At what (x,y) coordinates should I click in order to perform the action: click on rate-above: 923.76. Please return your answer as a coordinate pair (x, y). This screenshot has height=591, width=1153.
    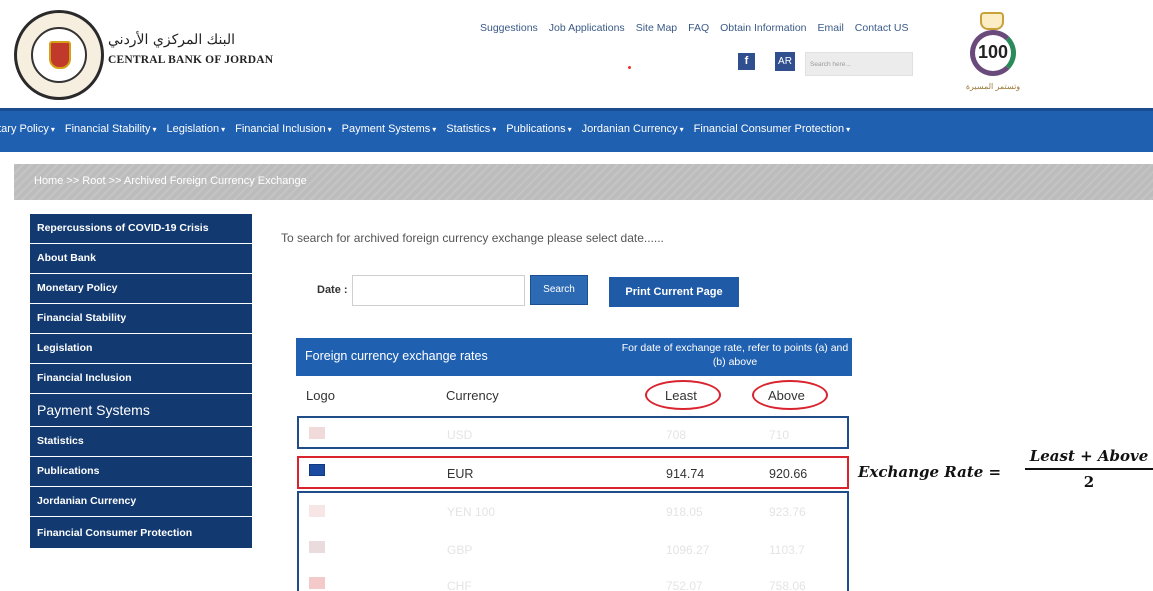
    Looking at the image, I should click on (787, 512).